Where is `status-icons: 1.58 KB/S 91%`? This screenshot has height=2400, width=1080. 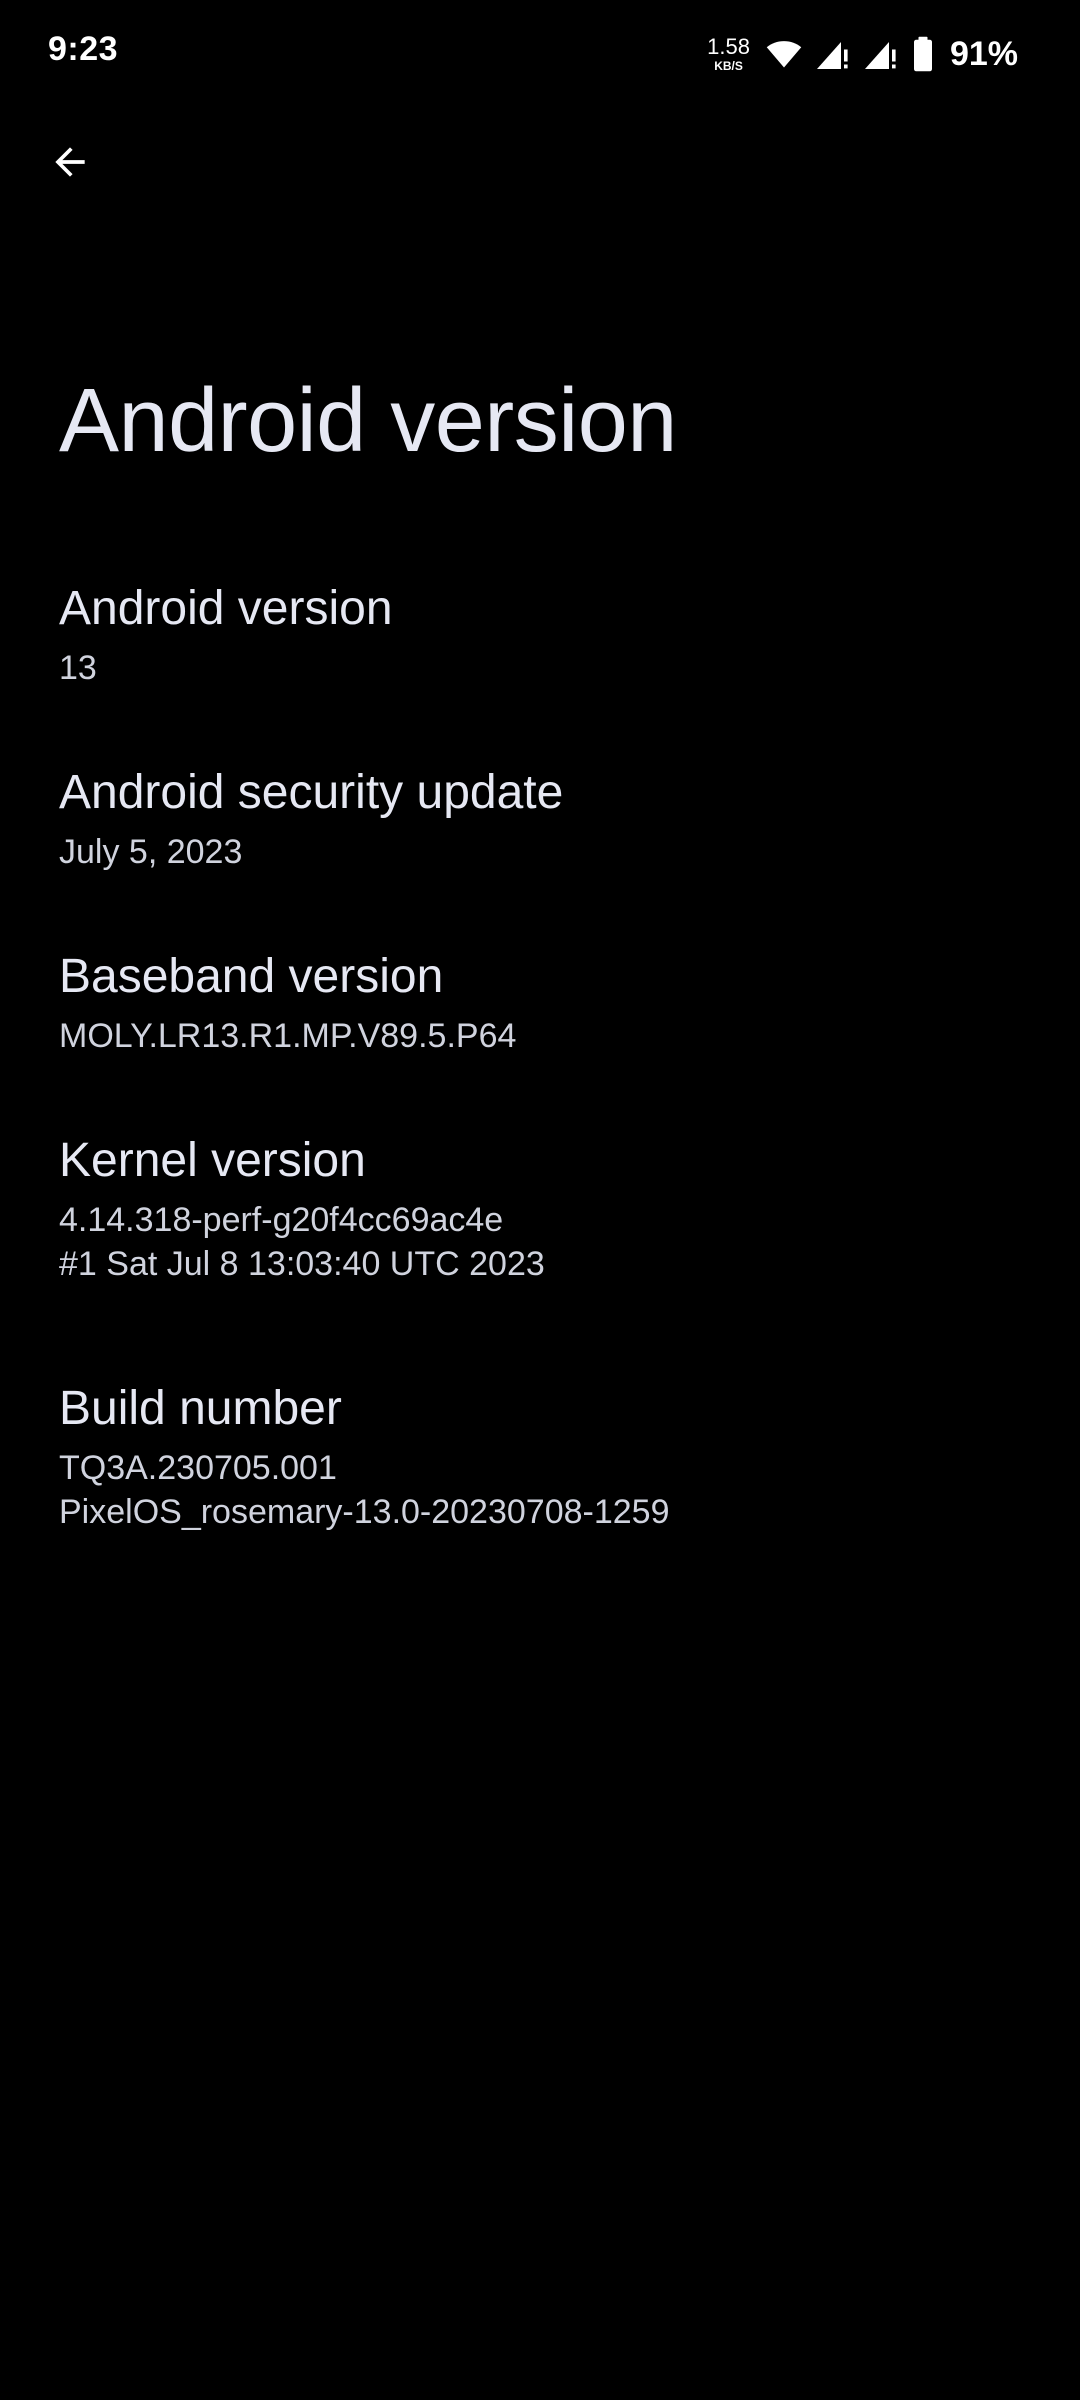 status-icons: 1.58 KB/S 91% is located at coordinates (862, 54).